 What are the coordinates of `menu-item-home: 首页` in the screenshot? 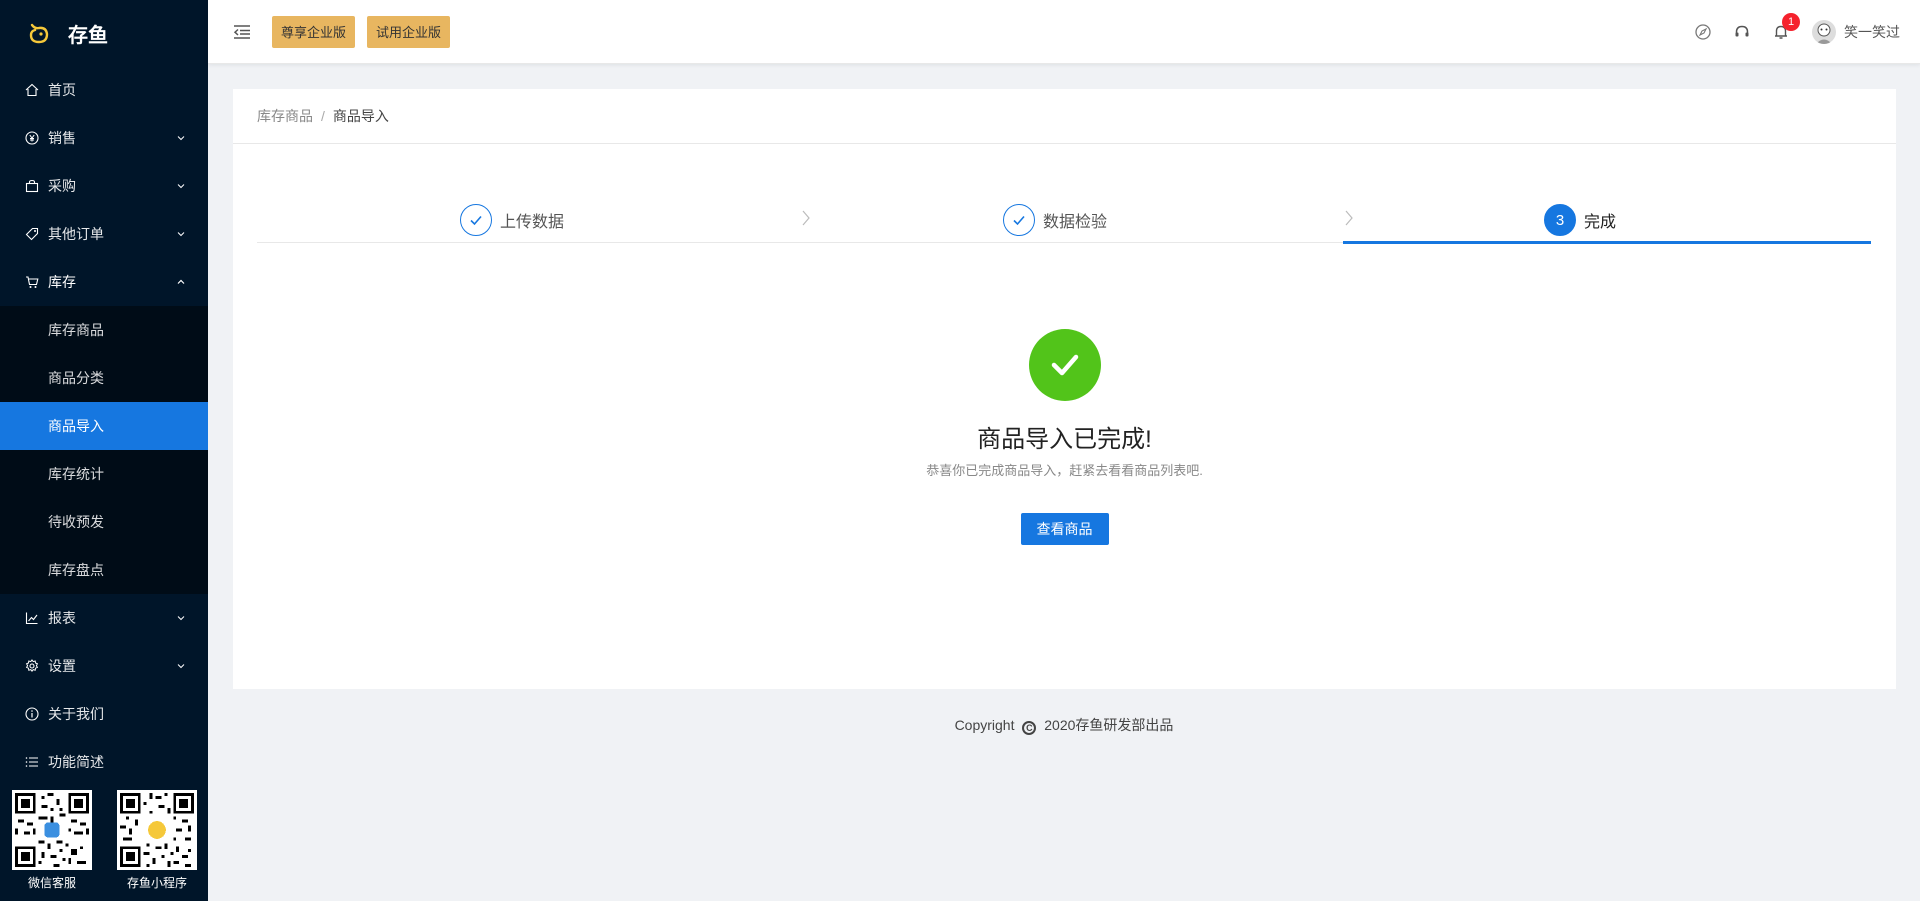 It's located at (104, 90).